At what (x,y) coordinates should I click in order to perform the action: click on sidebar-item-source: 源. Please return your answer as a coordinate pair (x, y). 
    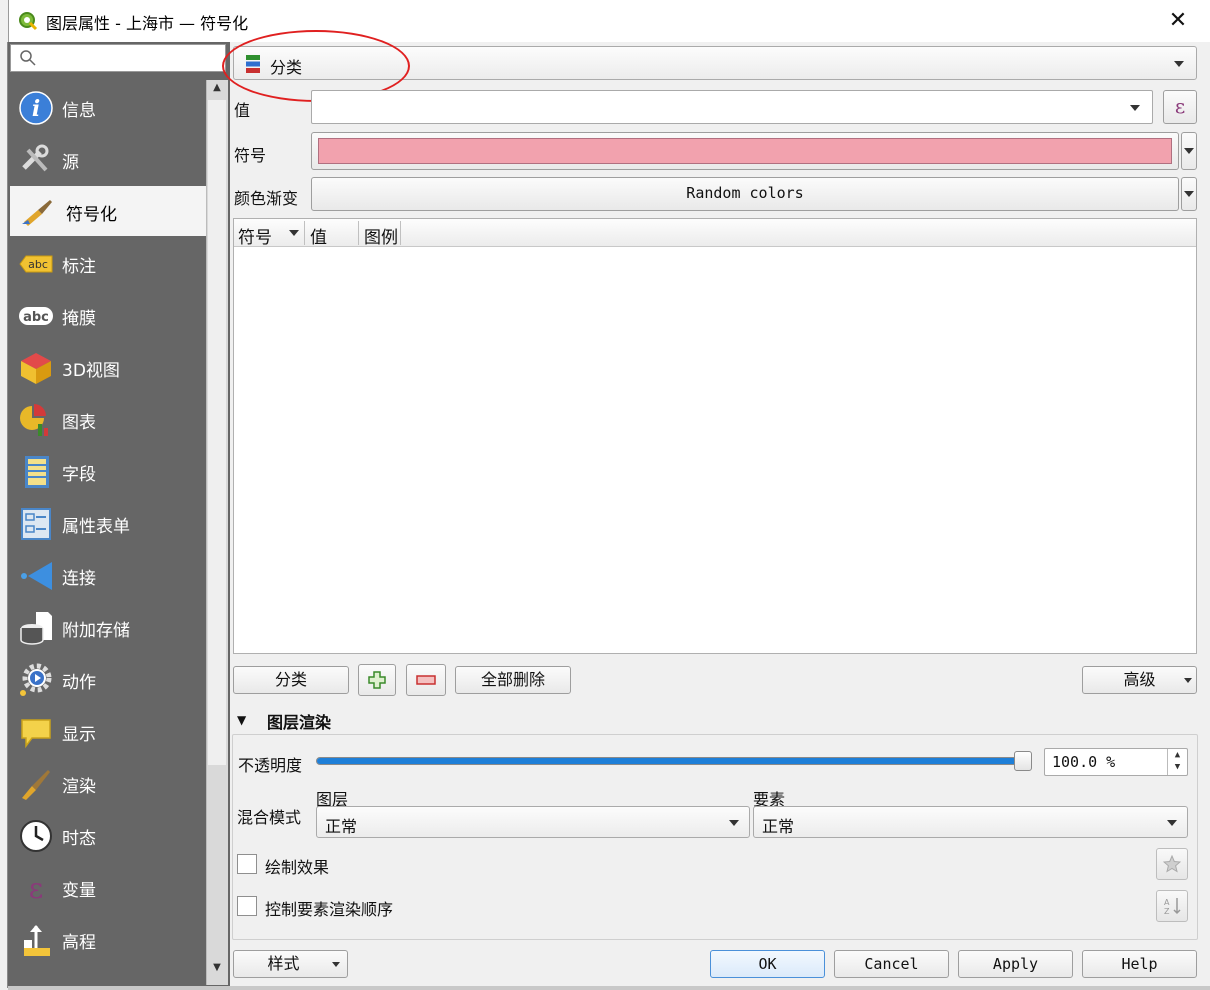
    Looking at the image, I should click on (108, 159).